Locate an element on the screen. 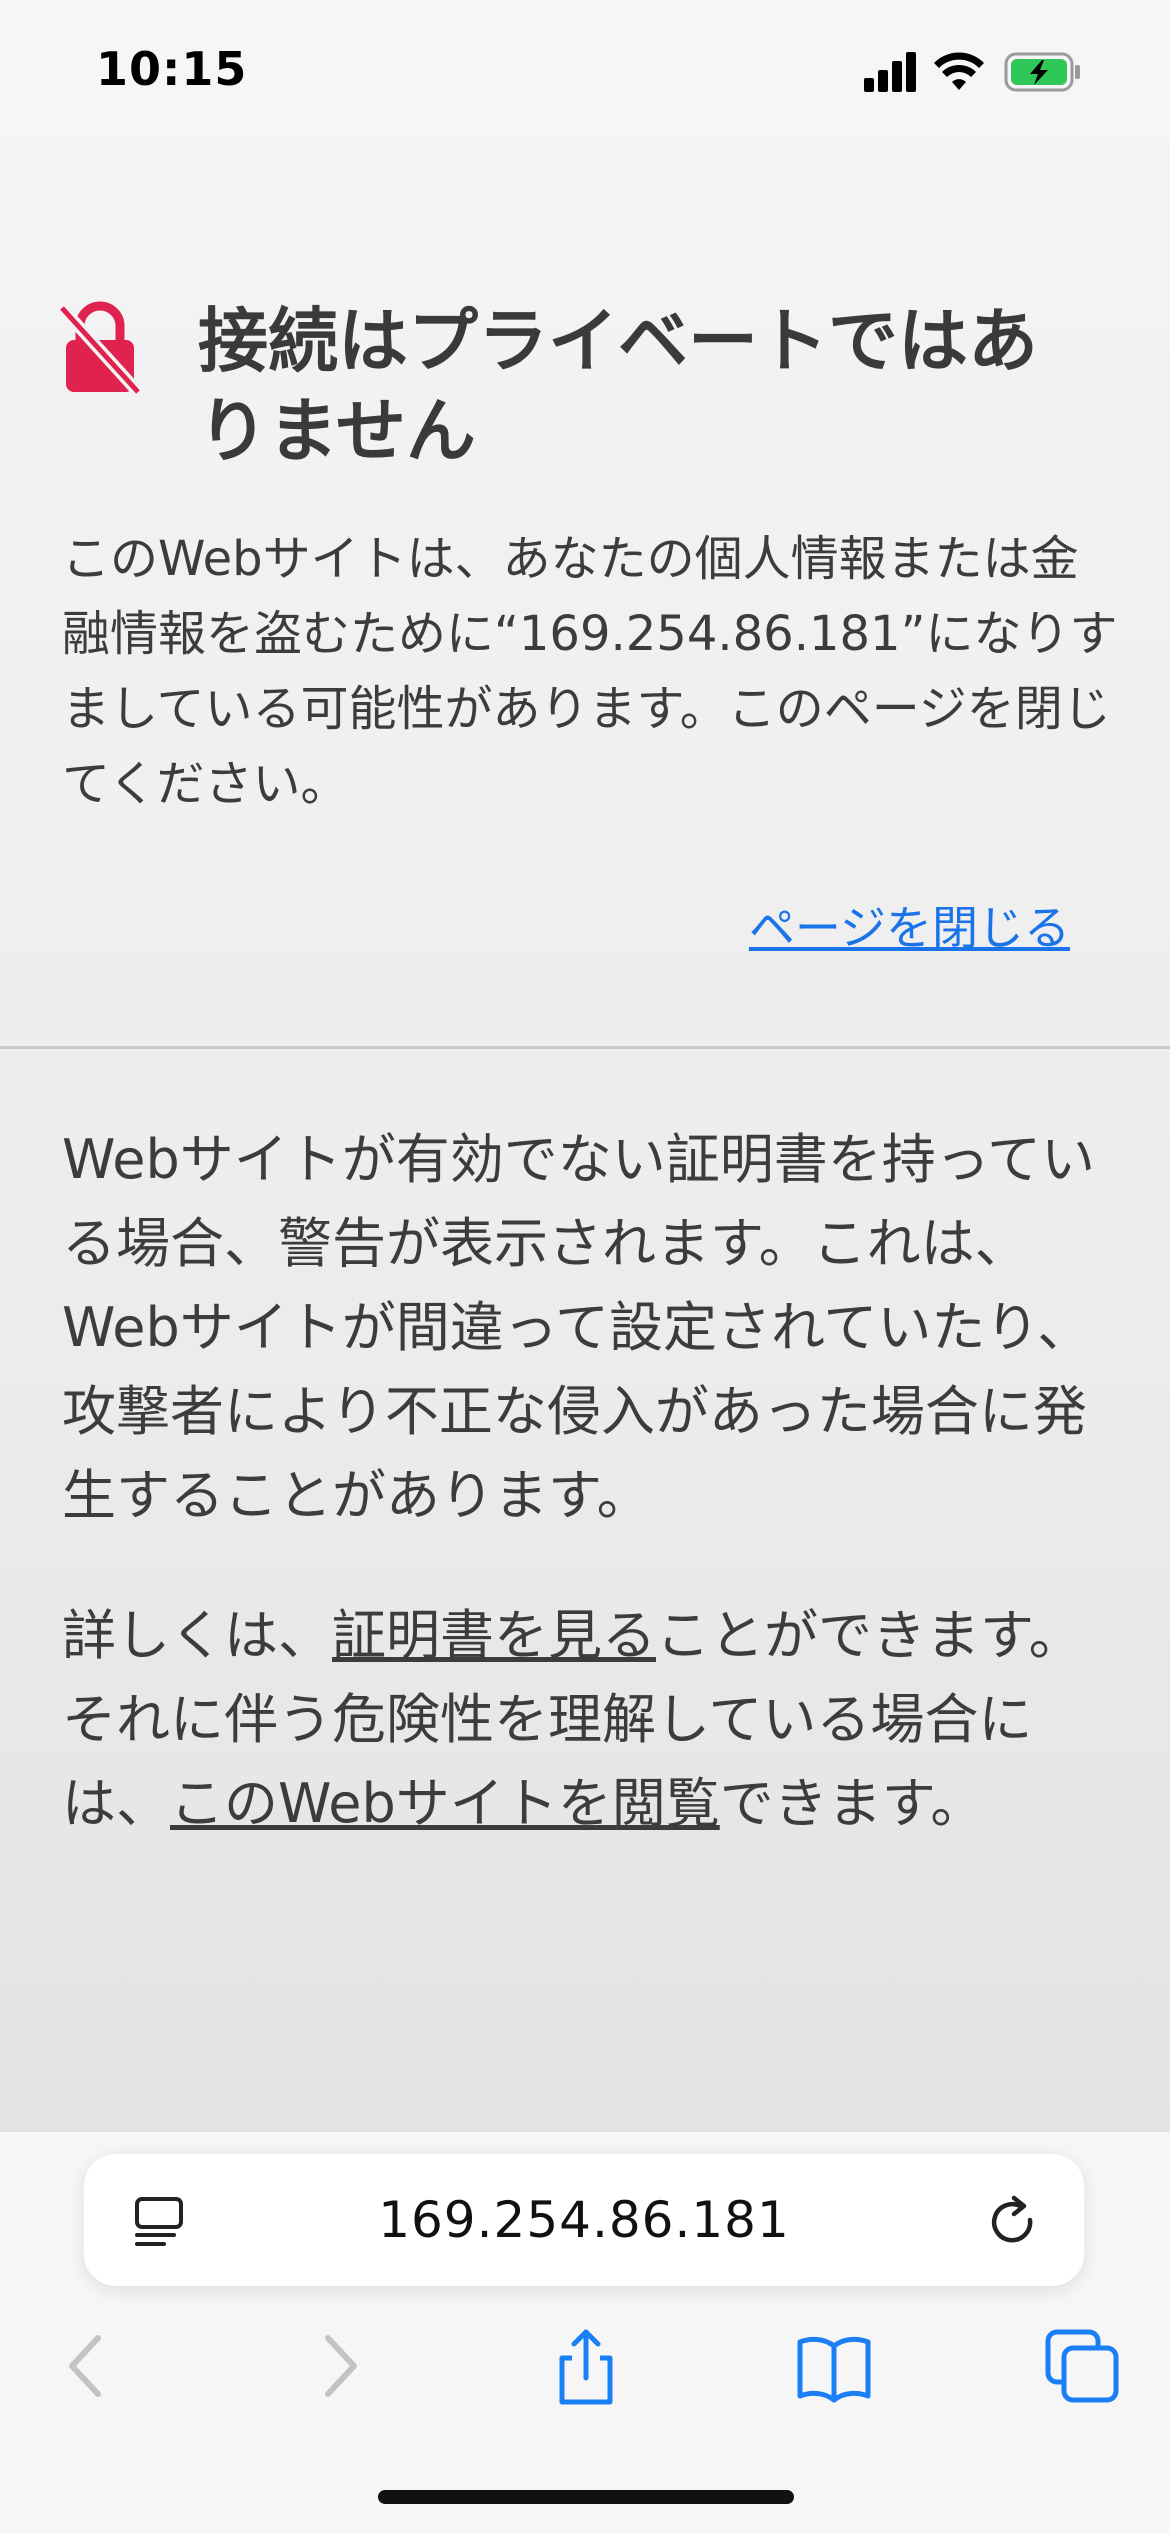 This screenshot has width=1170, height=2534. lock-slash-icon is located at coordinates (100, 348).